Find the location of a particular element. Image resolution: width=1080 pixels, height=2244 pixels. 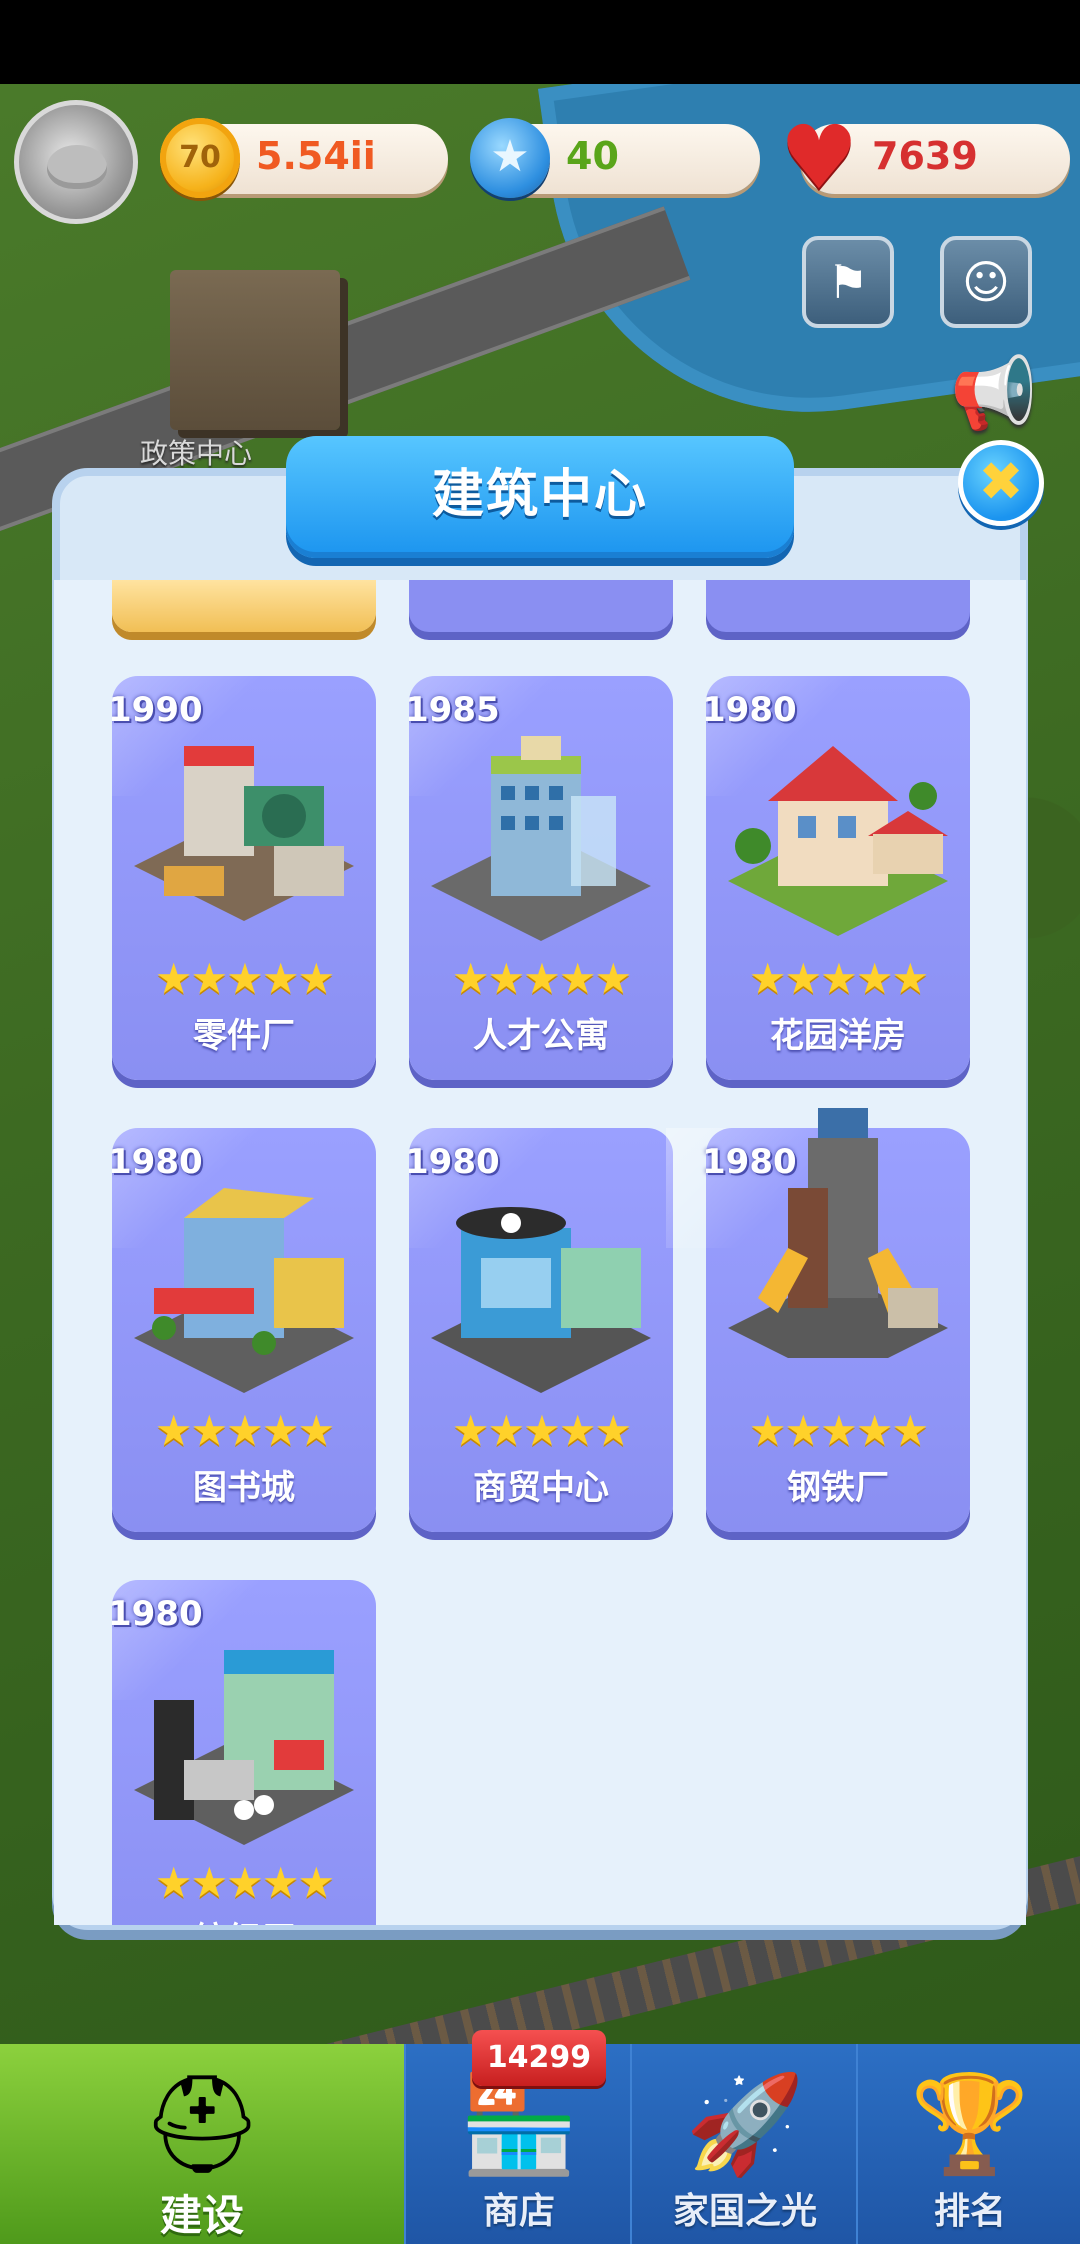

building-card: 1980 ★★★★★ 商贸中心 is located at coordinates (541, 1330).